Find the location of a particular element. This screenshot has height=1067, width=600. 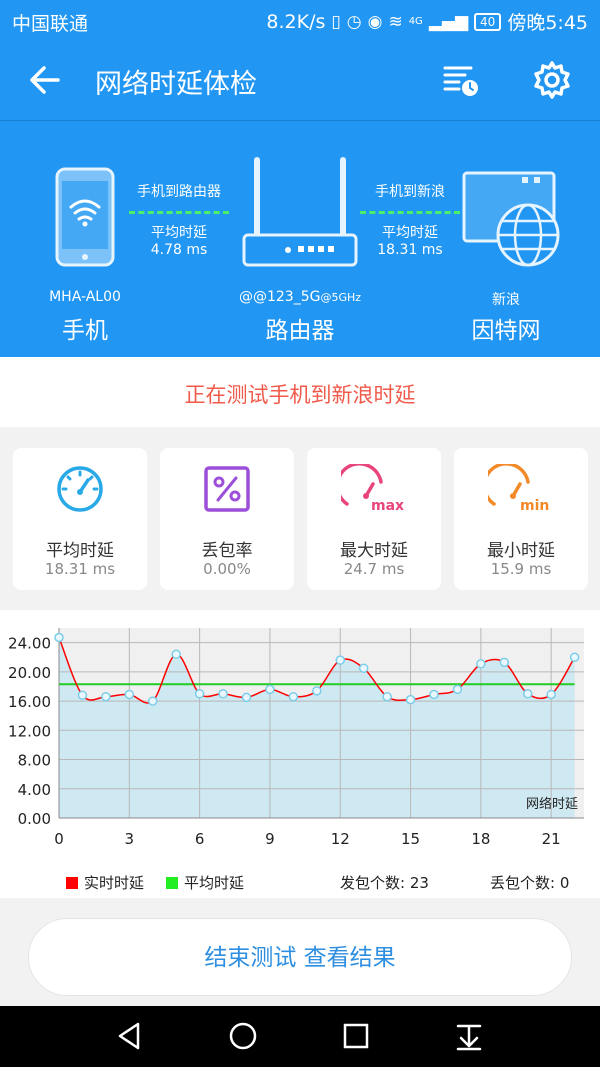

legend-average: 平均时延 is located at coordinates (205, 882).